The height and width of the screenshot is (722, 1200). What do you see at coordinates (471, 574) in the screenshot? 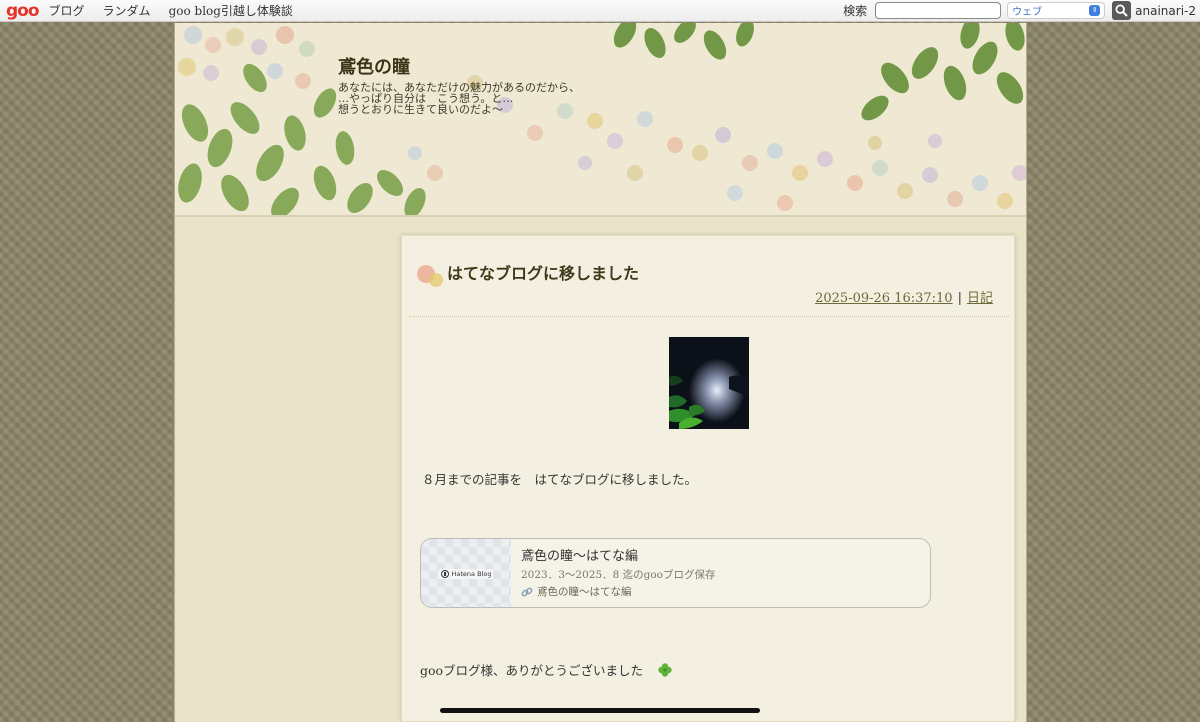
I see `hatena-badge-label: Hatena Blog` at bounding box center [471, 574].